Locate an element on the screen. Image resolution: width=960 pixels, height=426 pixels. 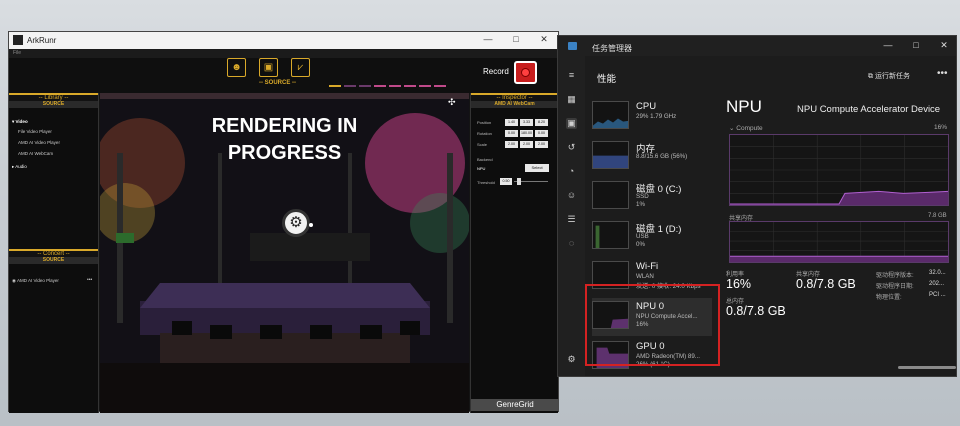
threshold-value: 0.50 is located at coordinates (506, 181).